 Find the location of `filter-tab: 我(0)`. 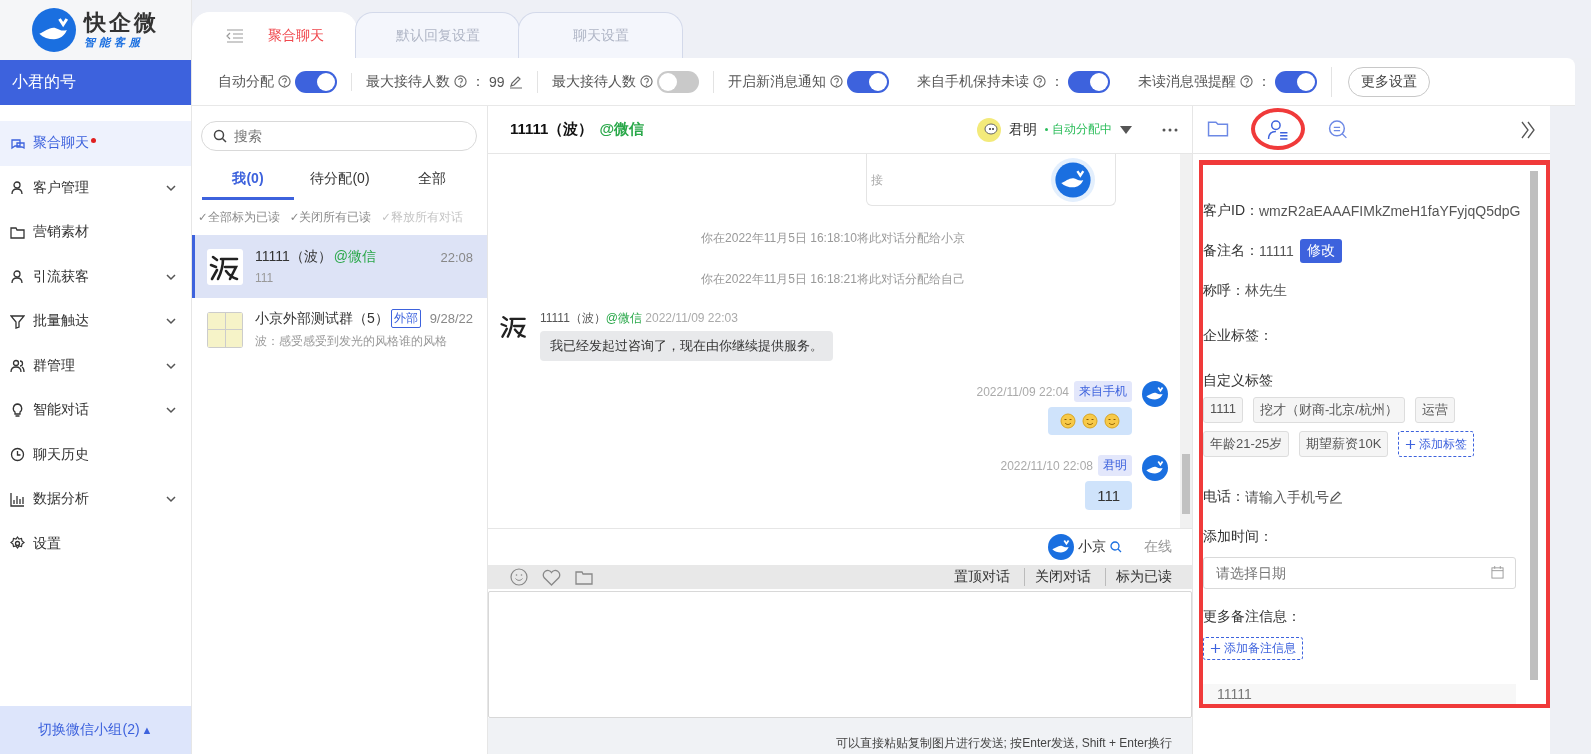

filter-tab: 我(0) is located at coordinates (248, 180).